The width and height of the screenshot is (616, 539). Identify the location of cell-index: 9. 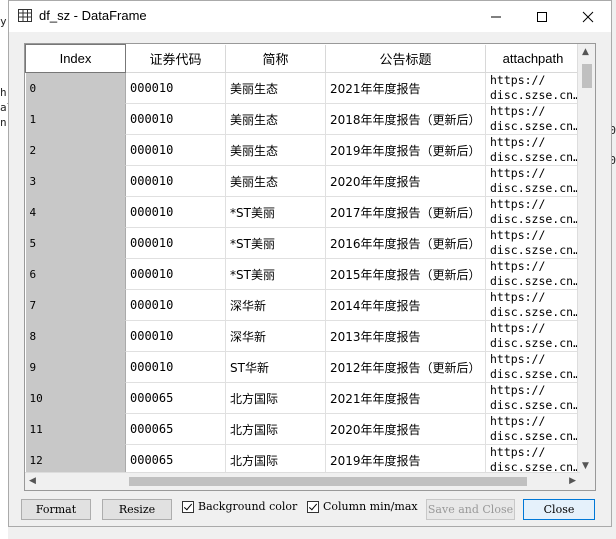
(75, 367).